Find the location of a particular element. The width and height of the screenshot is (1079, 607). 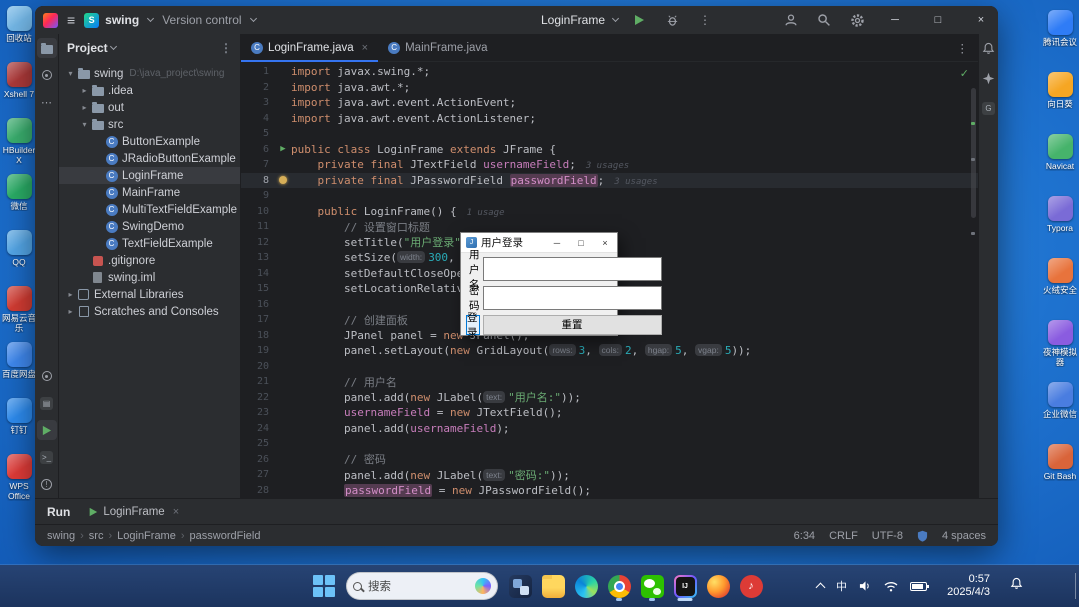

tree-item-swing: ▾ swing D:\java_project\swing is located at coordinates (149, 73).